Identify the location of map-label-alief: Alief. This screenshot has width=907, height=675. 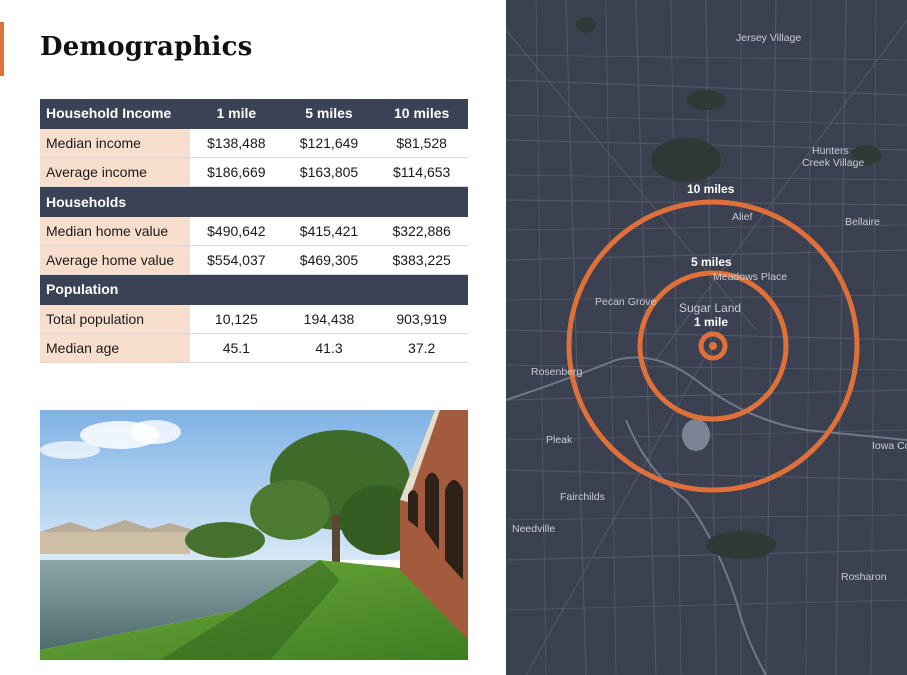
(742, 217).